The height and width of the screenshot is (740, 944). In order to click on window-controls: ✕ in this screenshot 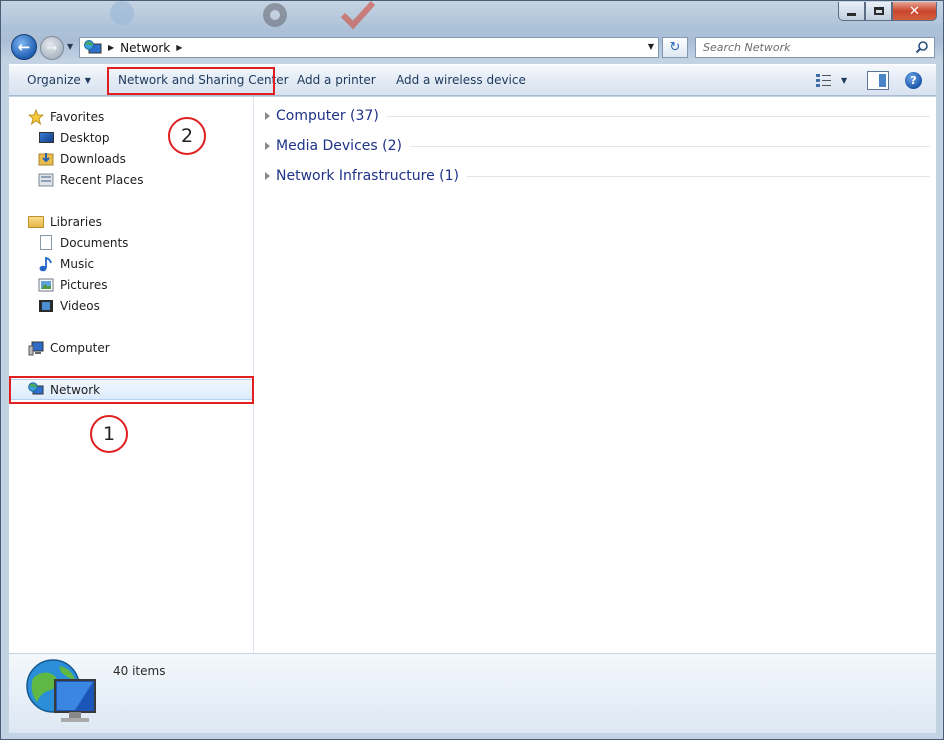, I will do `click(887, 11)`.